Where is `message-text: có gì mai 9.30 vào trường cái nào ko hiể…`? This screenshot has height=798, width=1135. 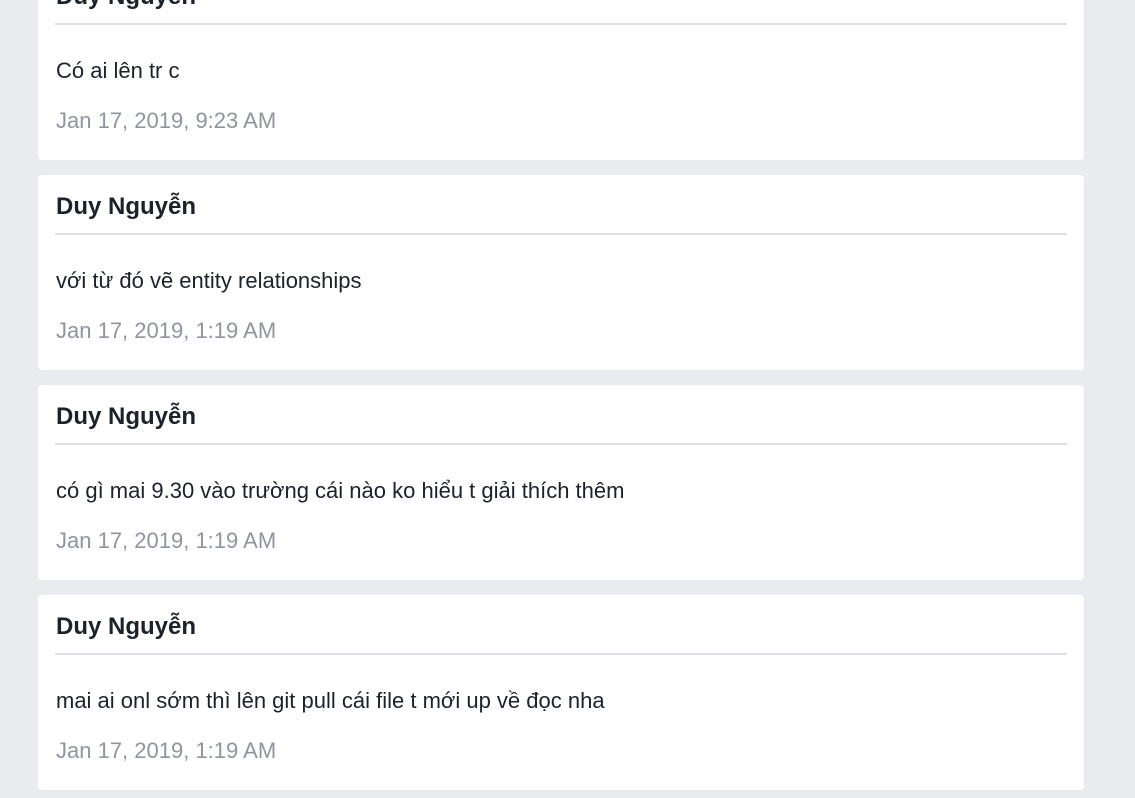
message-text: có gì mai 9.30 vào trường cái nào ko hiể… is located at coordinates (340, 490).